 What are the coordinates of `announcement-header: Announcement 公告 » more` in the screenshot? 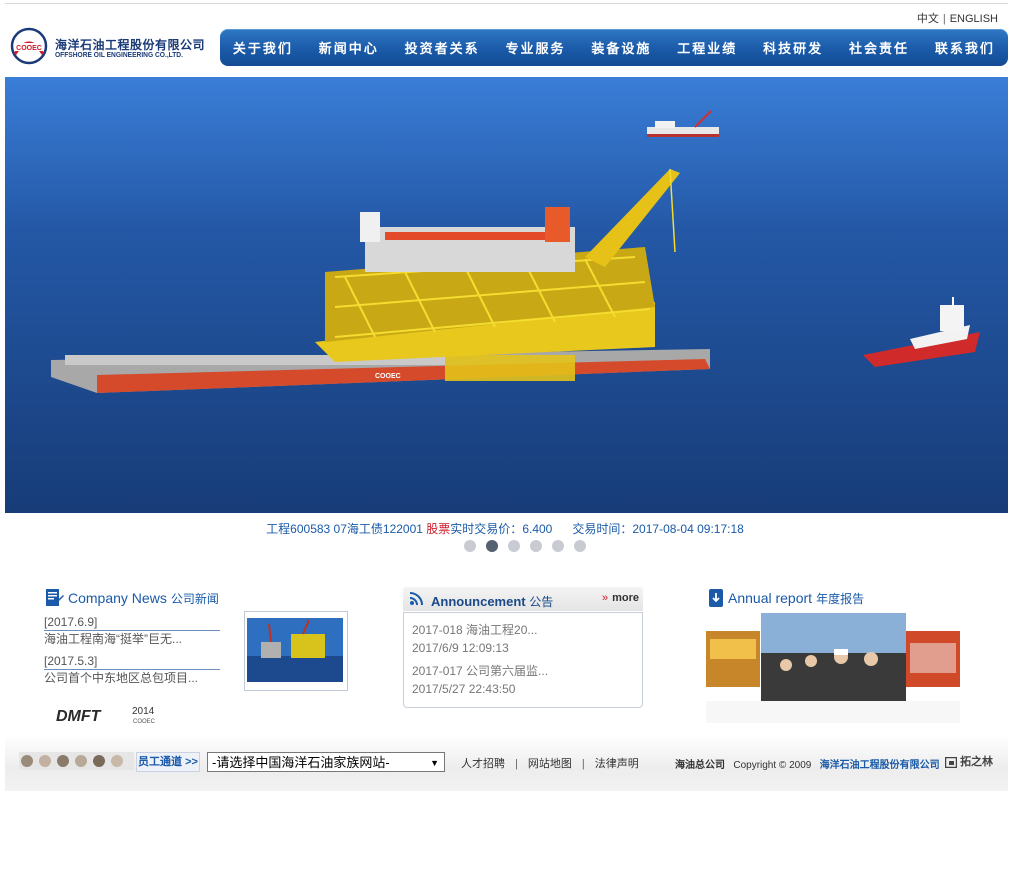 It's located at (523, 599).